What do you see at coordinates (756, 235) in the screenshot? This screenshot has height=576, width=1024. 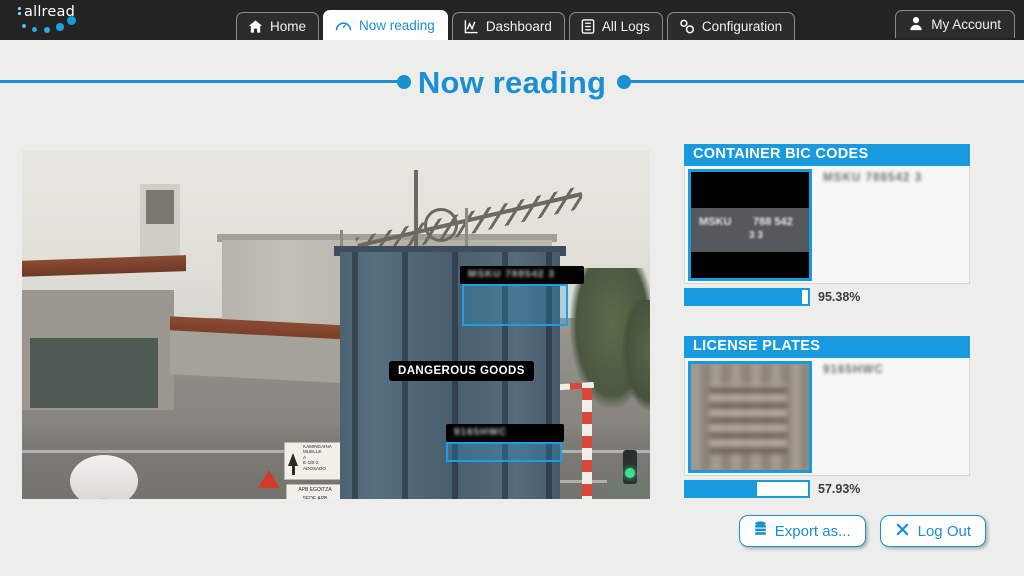 I see `thumb-text-line-3: 3 3` at bounding box center [756, 235].